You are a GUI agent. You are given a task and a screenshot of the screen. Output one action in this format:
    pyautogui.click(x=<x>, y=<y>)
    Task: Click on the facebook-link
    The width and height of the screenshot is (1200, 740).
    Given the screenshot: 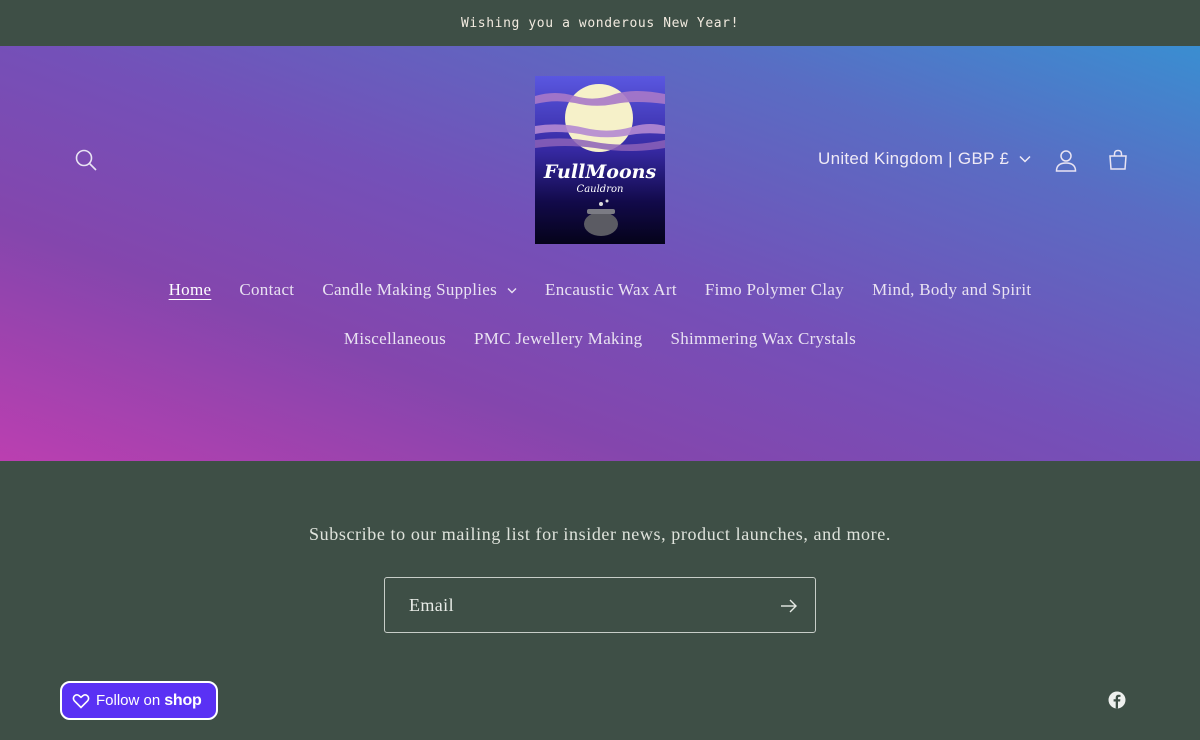 What is the action you would take?
    pyautogui.click(x=1117, y=700)
    